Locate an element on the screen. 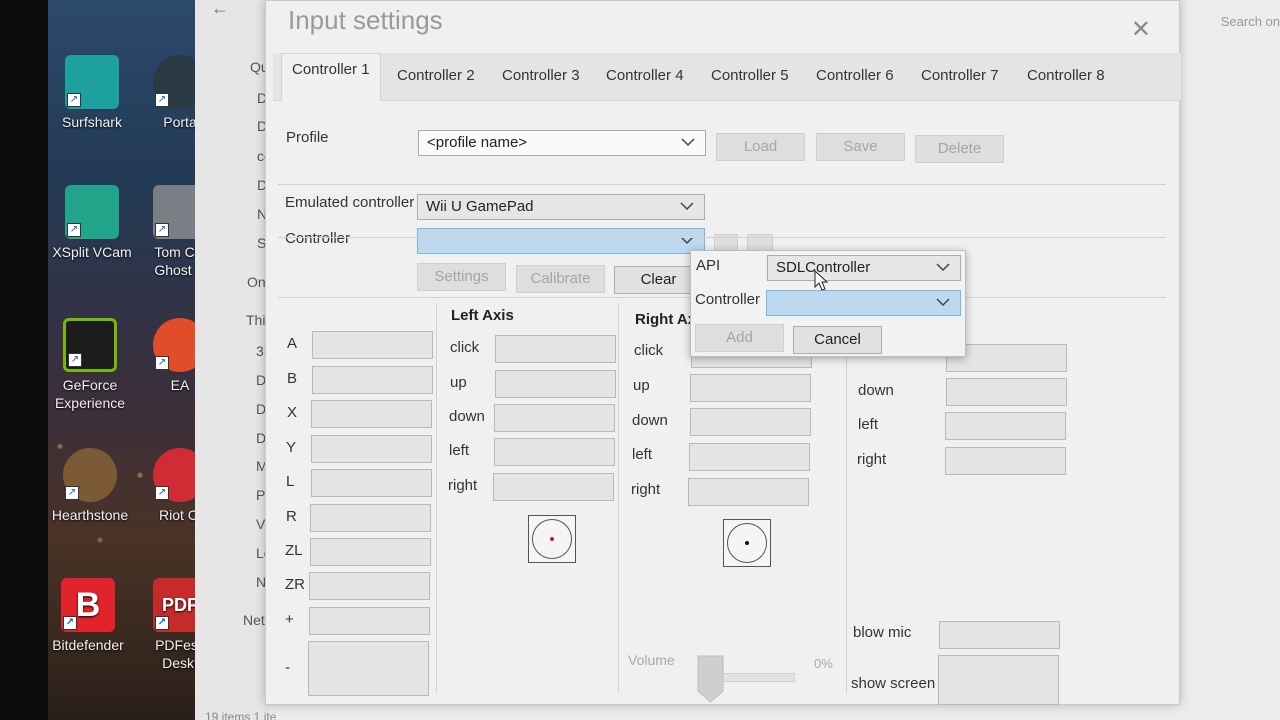 This screenshot has height=720, width=1280. tab-controller-8: Controller 8 is located at coordinates (1066, 75).